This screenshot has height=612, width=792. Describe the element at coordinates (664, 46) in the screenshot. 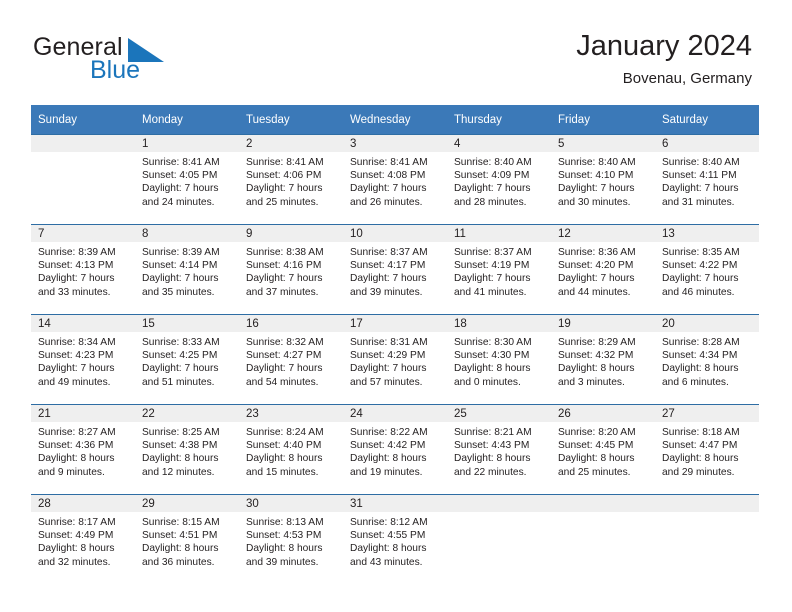

I see `page-title: January 2024` at that location.